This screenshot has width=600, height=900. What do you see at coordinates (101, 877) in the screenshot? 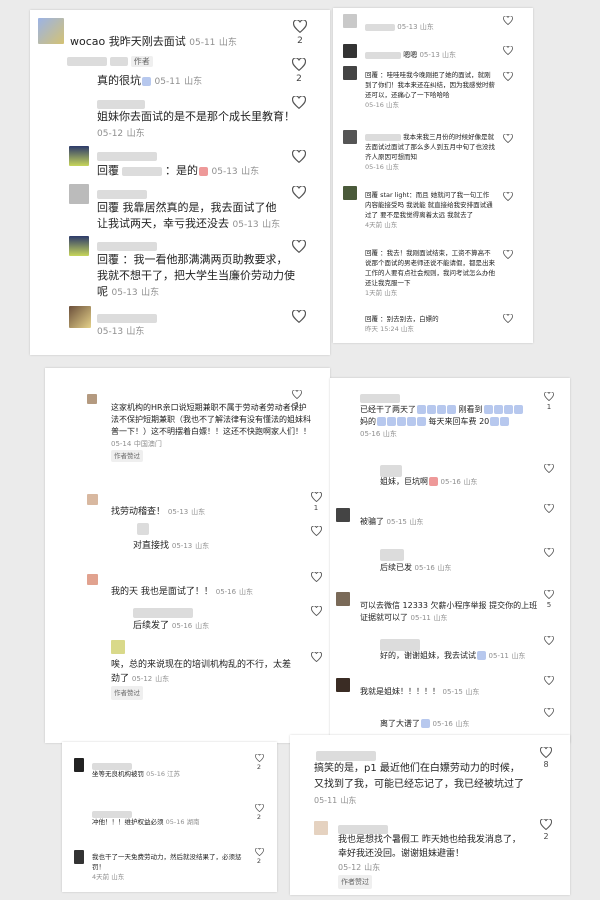
I see `comment-date: 4天前` at bounding box center [101, 877].